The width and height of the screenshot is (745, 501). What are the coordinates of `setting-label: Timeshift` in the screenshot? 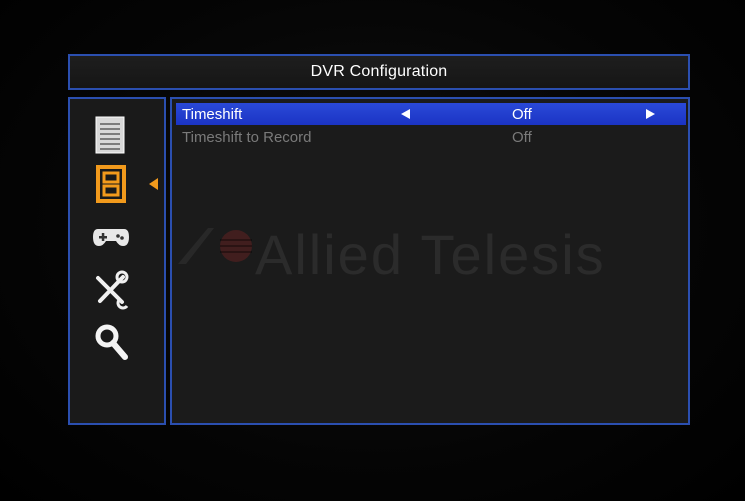 It's located at (212, 114).